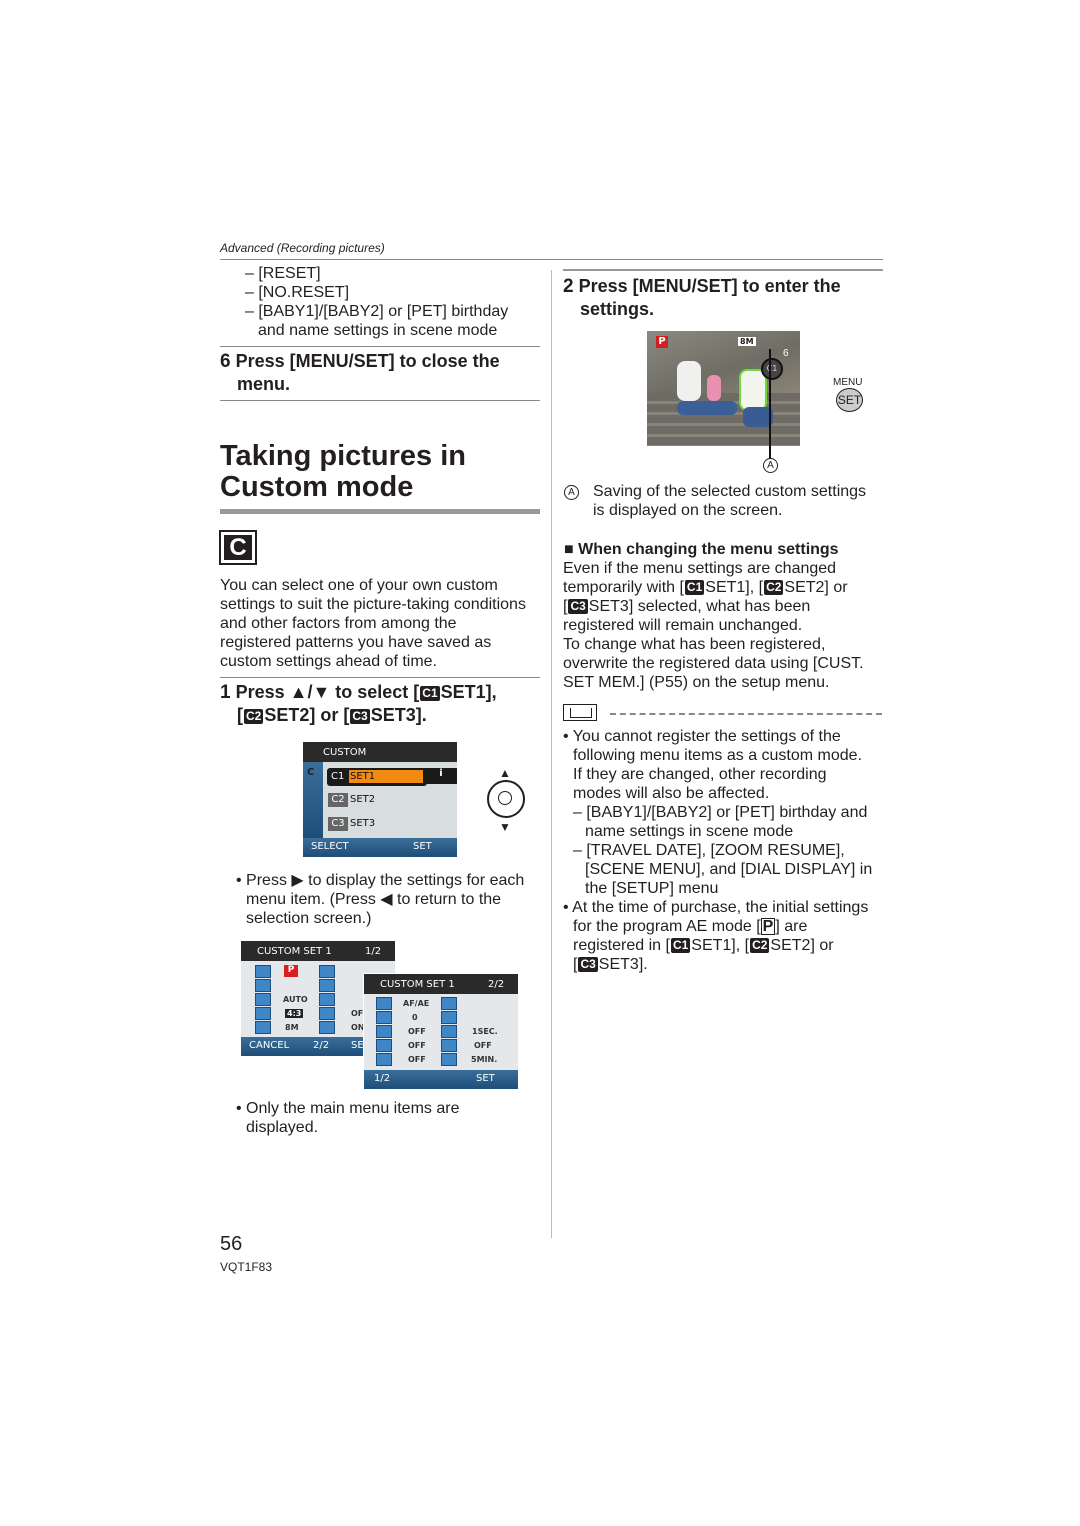 The width and height of the screenshot is (1080, 1526). I want to click on cursor-dial-icon: ▲ ▼, so click(506, 800).